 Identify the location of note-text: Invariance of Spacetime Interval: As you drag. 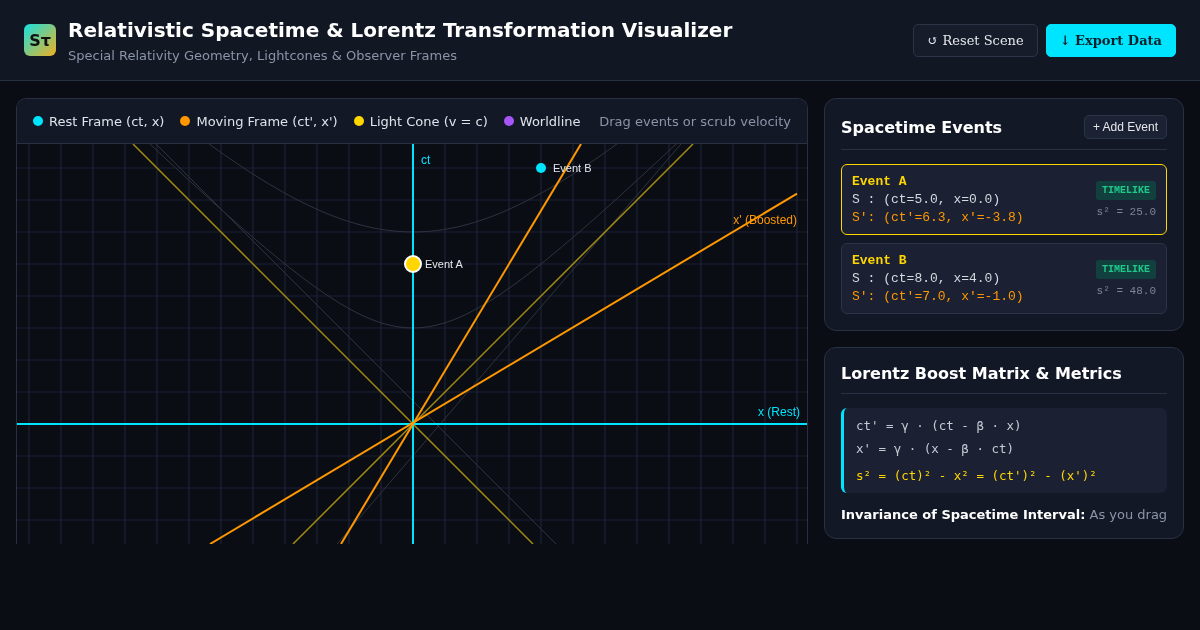
(1004, 514).